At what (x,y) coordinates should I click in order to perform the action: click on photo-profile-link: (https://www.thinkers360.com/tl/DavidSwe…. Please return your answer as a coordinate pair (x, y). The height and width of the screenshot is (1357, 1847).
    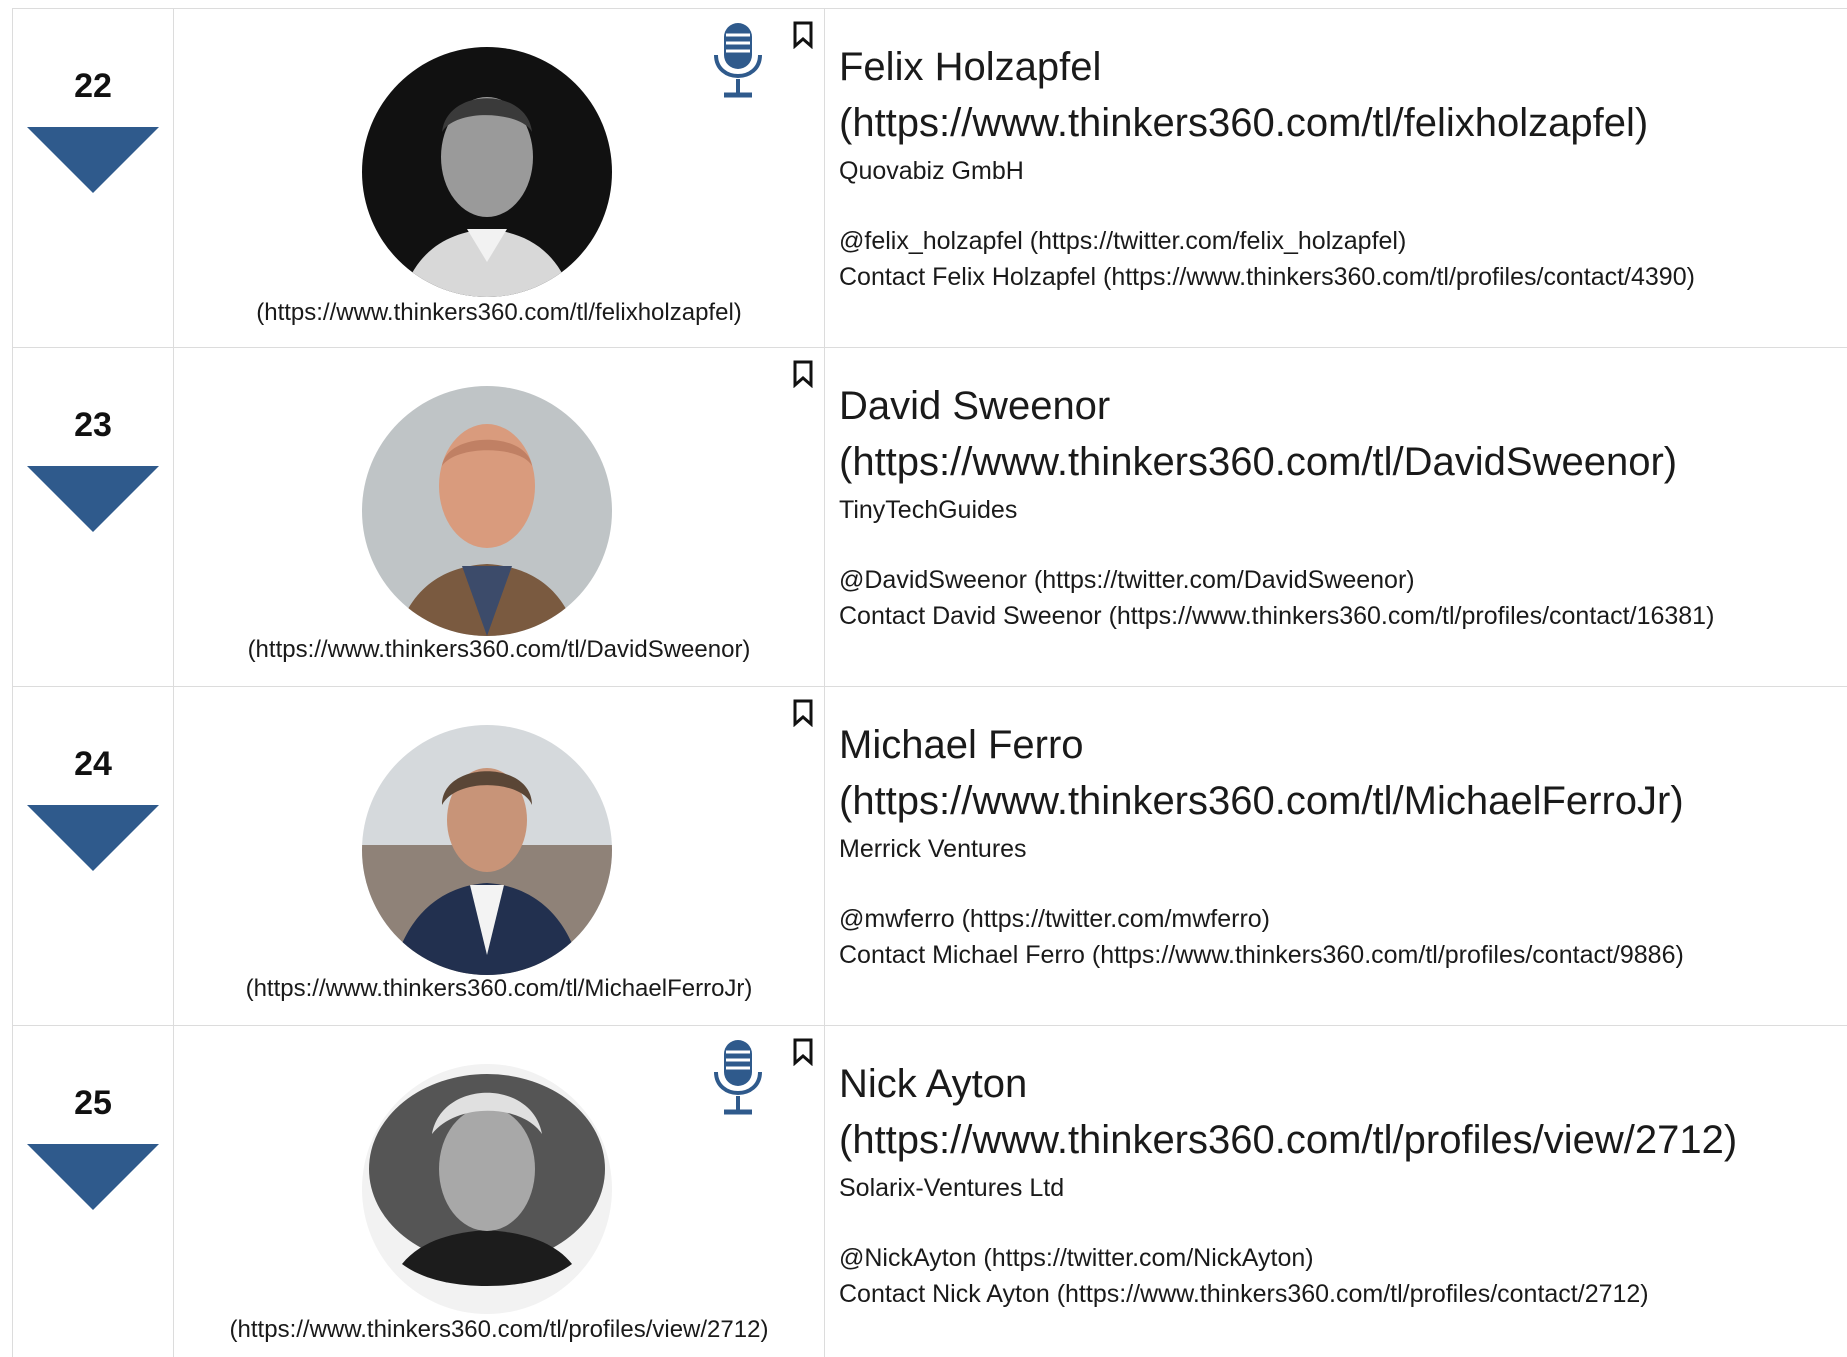
    Looking at the image, I should click on (499, 650).